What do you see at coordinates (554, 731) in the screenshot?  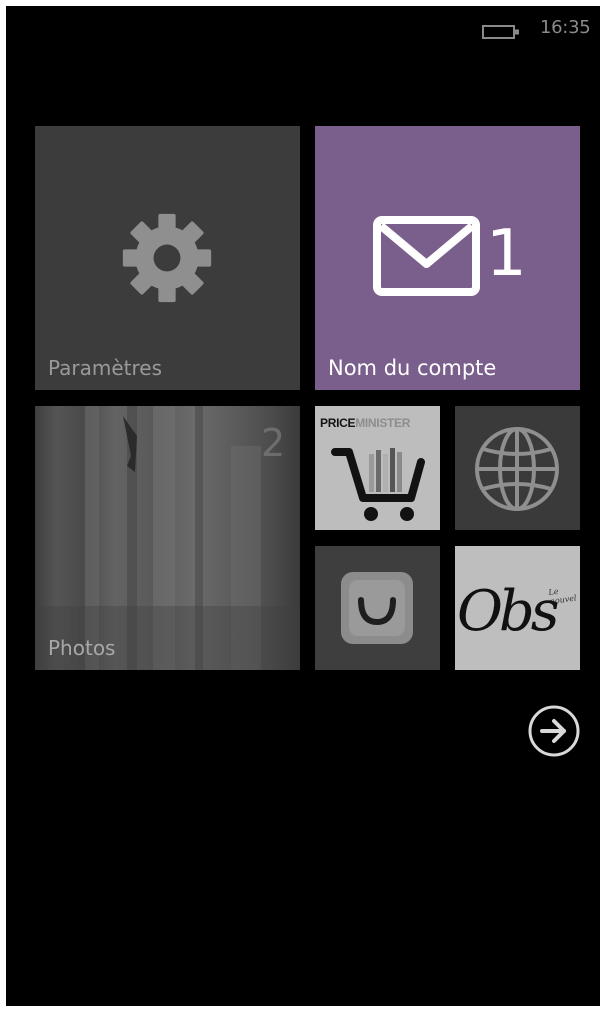 I see `arrow-right-circle-icon` at bounding box center [554, 731].